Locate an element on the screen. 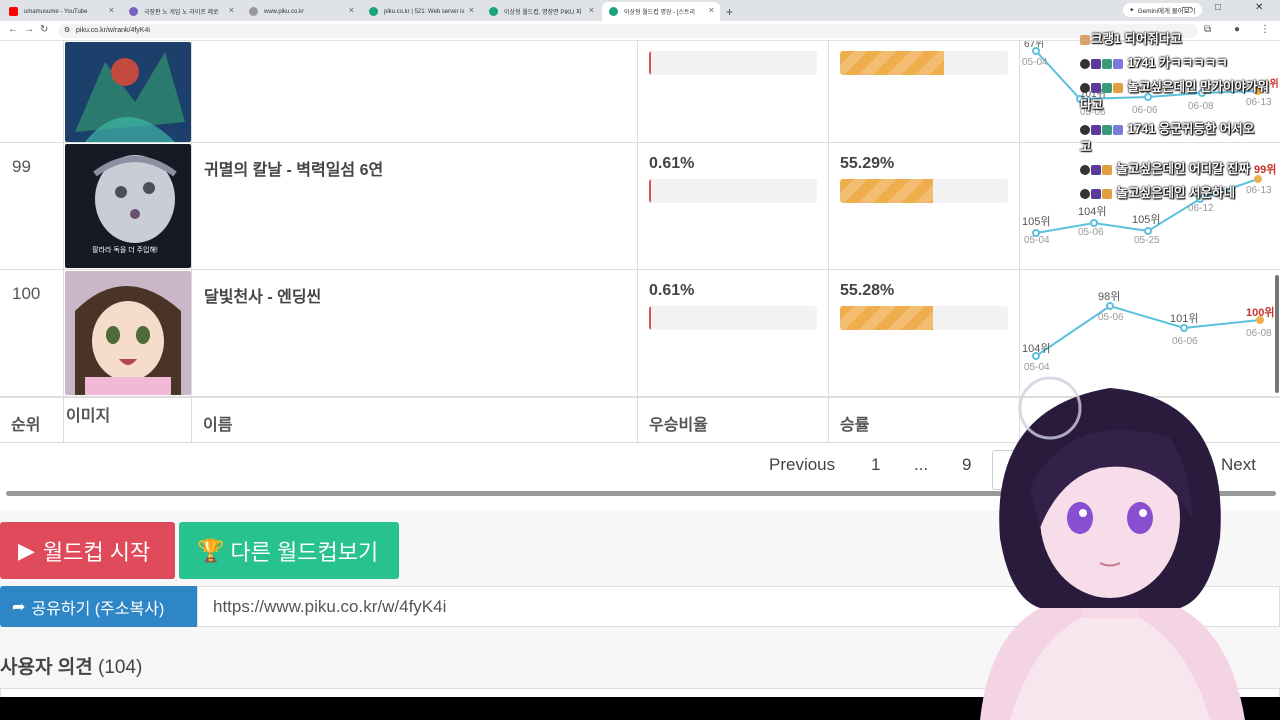  extensions-icon: ⧉ is located at coordinates (1207, 29).